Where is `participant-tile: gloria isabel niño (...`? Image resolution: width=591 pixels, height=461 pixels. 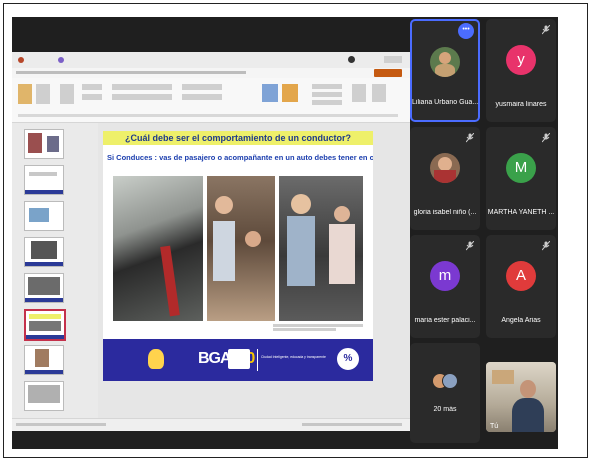 participant-tile: gloria isabel niño (... is located at coordinates (445, 178).